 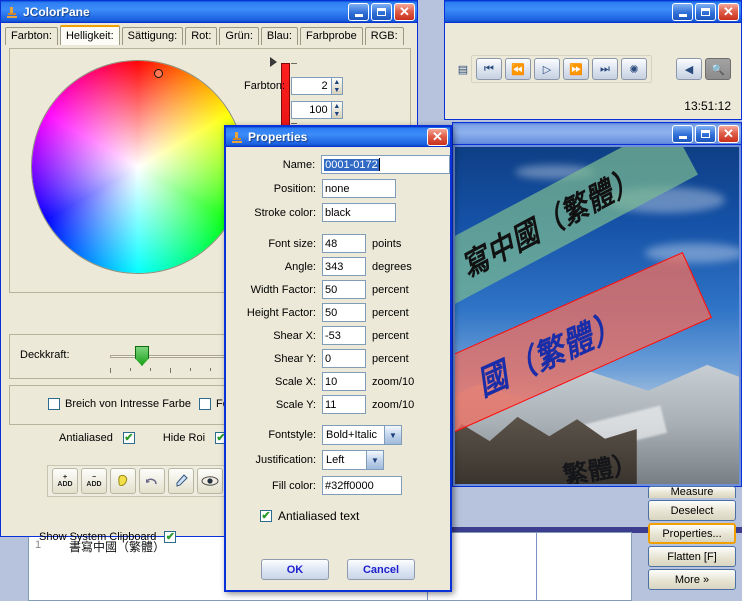 I want to click on deselect-label: Deselect, so click(x=692, y=510).